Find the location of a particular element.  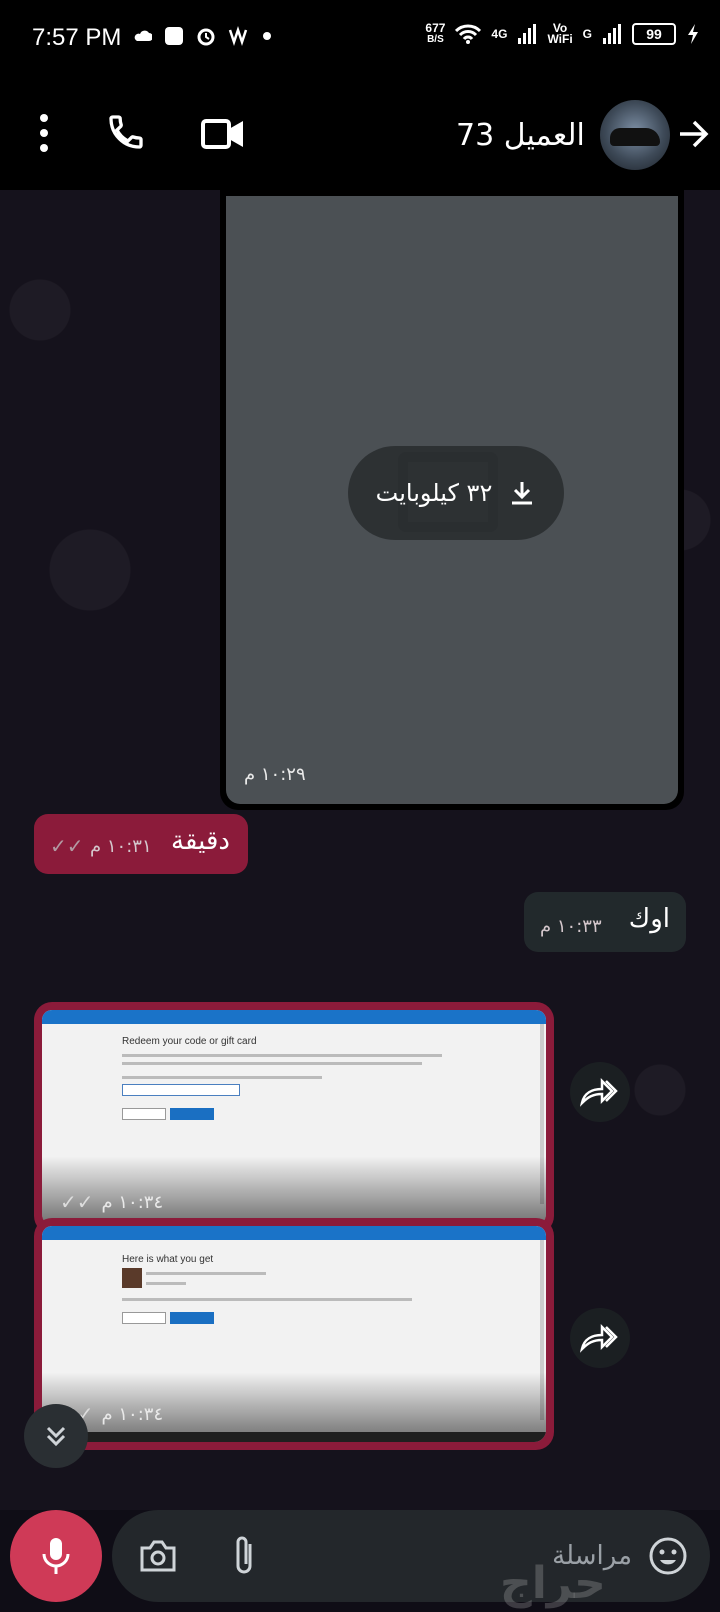

next-box is located at coordinates (192, 1114).